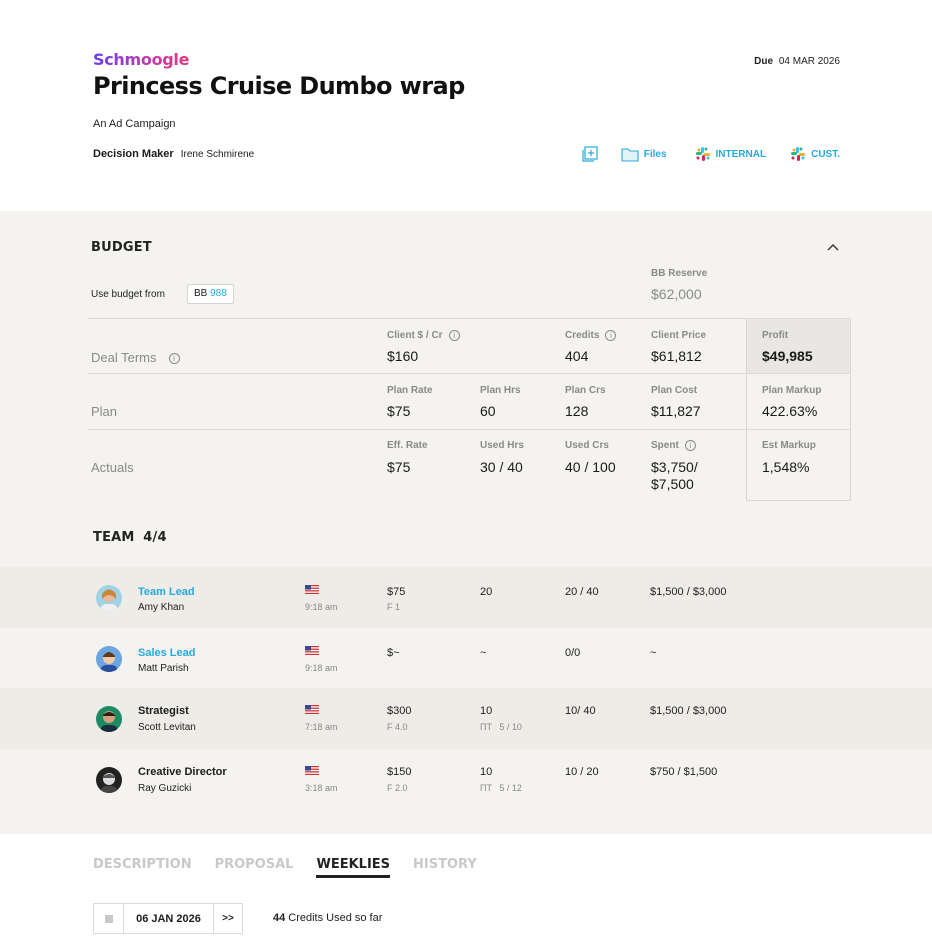 The width and height of the screenshot is (932, 950). I want to click on spent-label: Spent i, so click(673, 445).